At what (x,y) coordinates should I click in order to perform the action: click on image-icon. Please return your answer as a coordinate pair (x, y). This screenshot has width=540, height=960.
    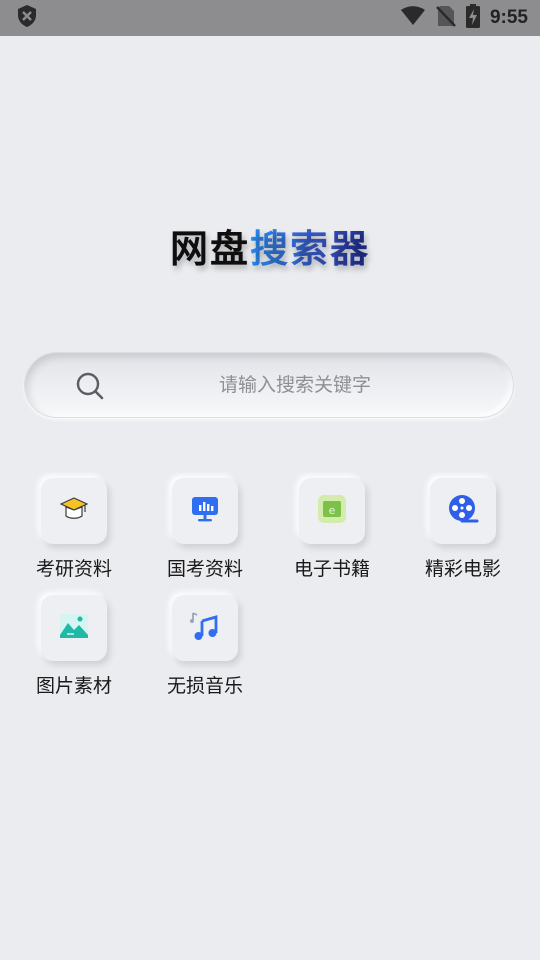
    Looking at the image, I should click on (74, 628).